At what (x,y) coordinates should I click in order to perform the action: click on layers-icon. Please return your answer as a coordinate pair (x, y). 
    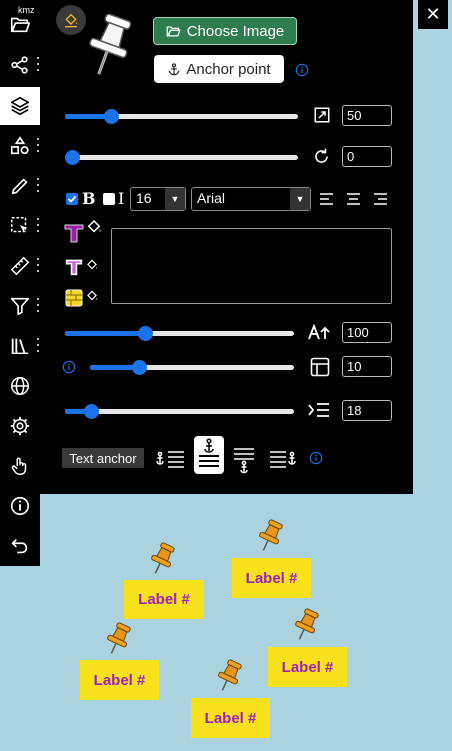
    Looking at the image, I should click on (20, 106).